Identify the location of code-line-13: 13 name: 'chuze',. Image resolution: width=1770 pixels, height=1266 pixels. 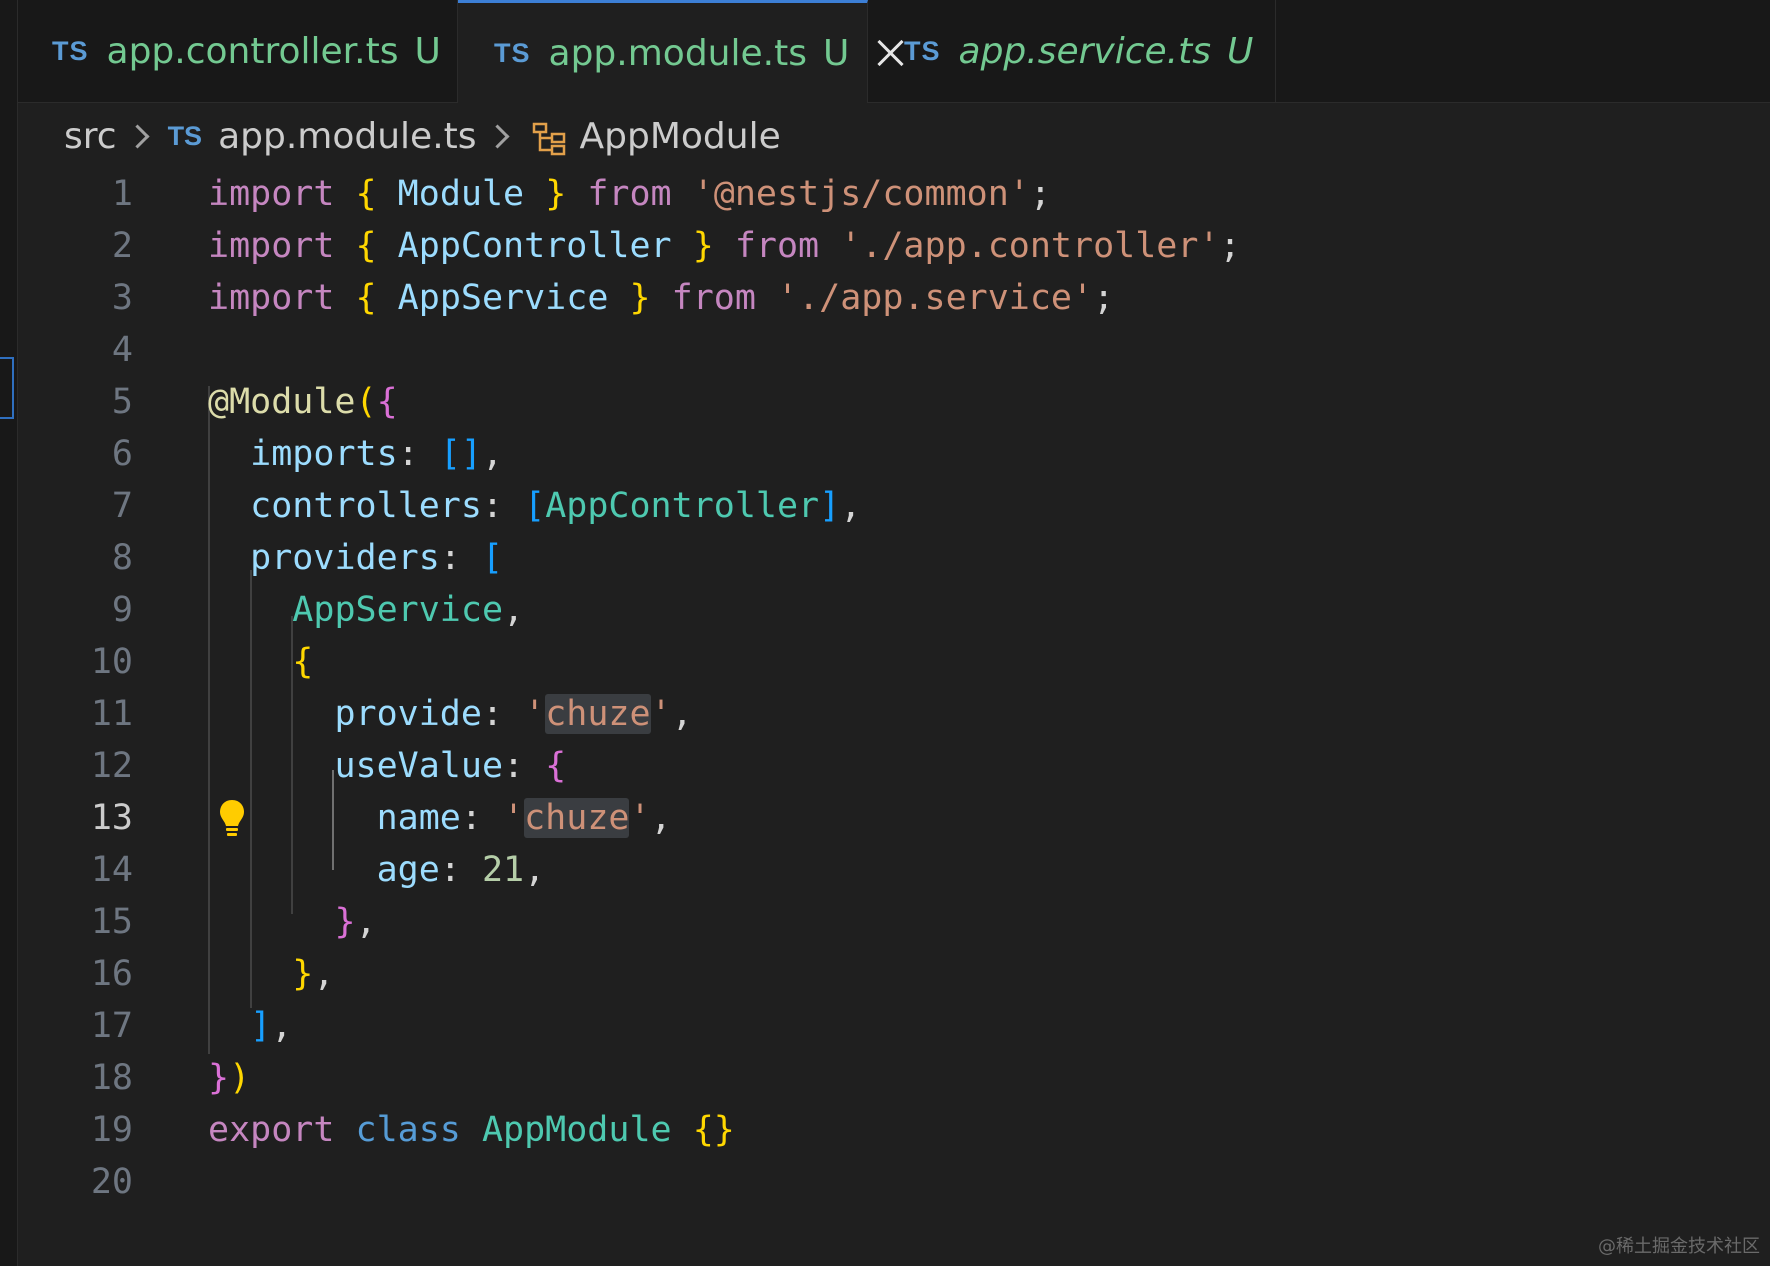
(868, 818).